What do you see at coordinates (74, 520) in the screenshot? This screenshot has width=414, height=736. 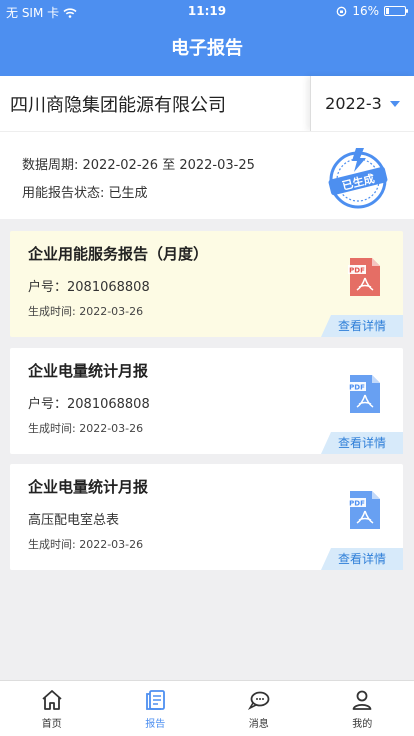 I see `report-subtitle: 高压配电室总表` at bounding box center [74, 520].